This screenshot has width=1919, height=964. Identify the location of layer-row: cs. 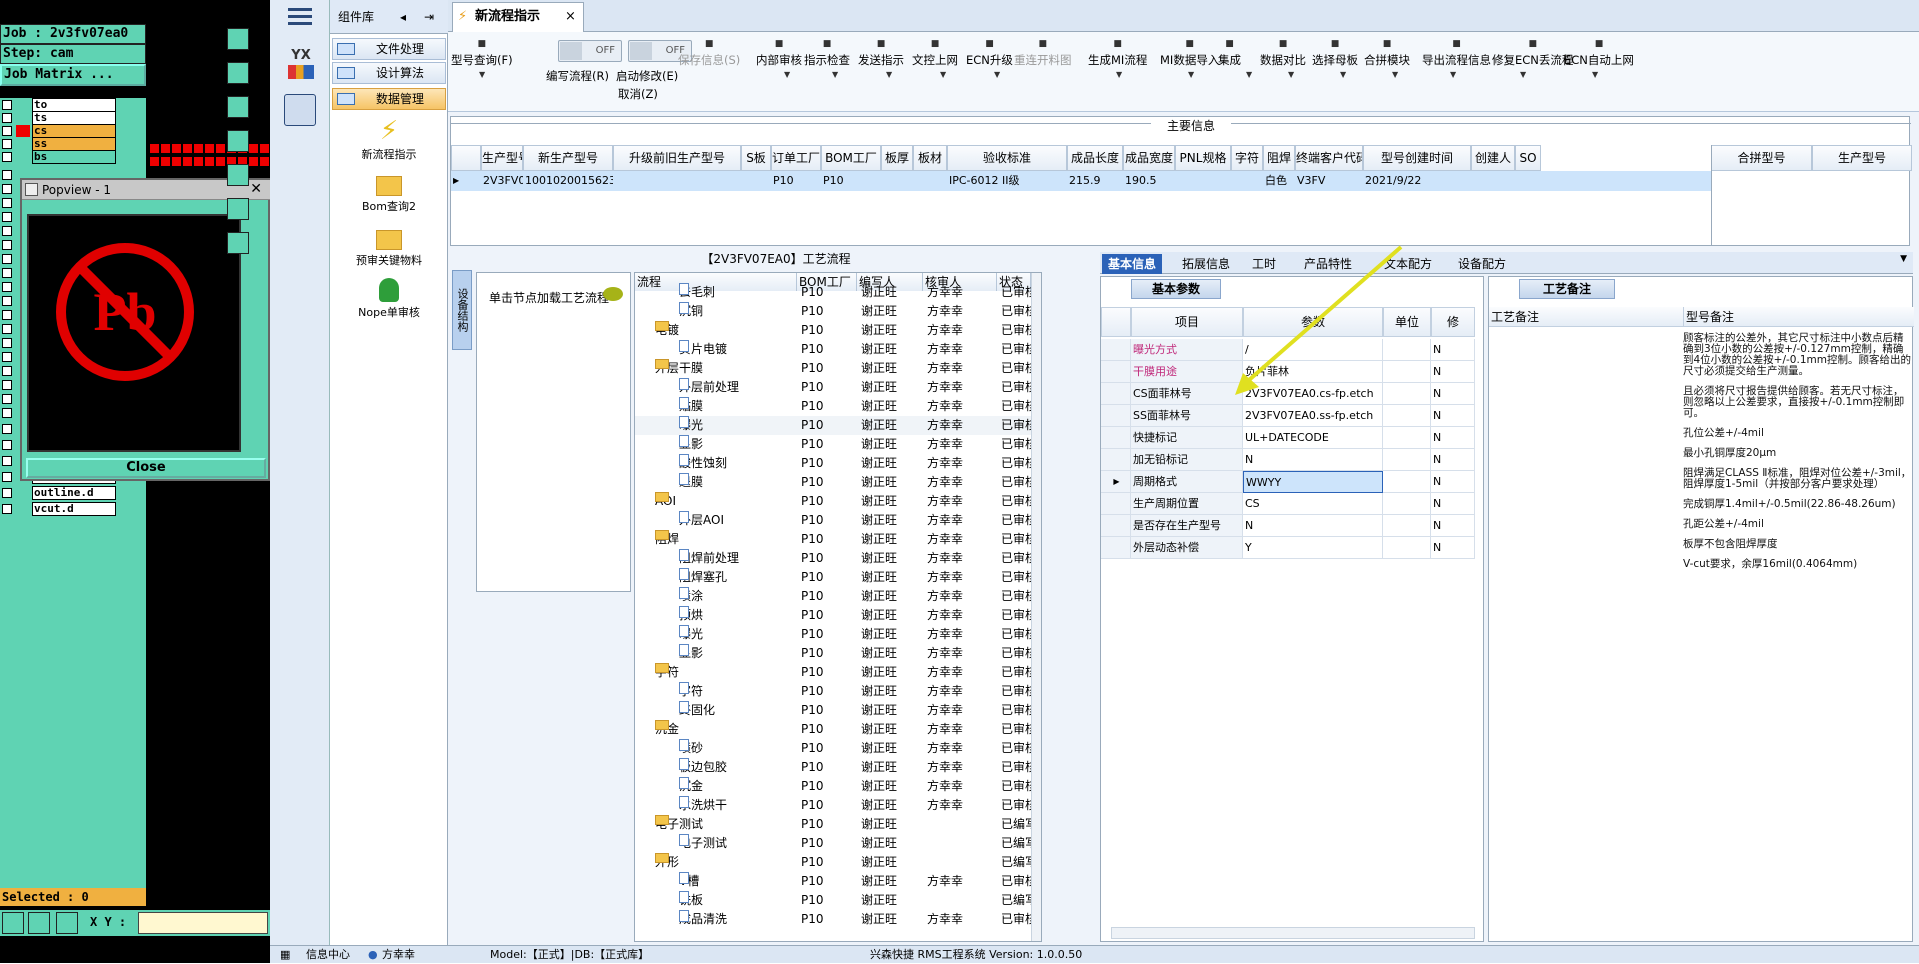
(73, 131).